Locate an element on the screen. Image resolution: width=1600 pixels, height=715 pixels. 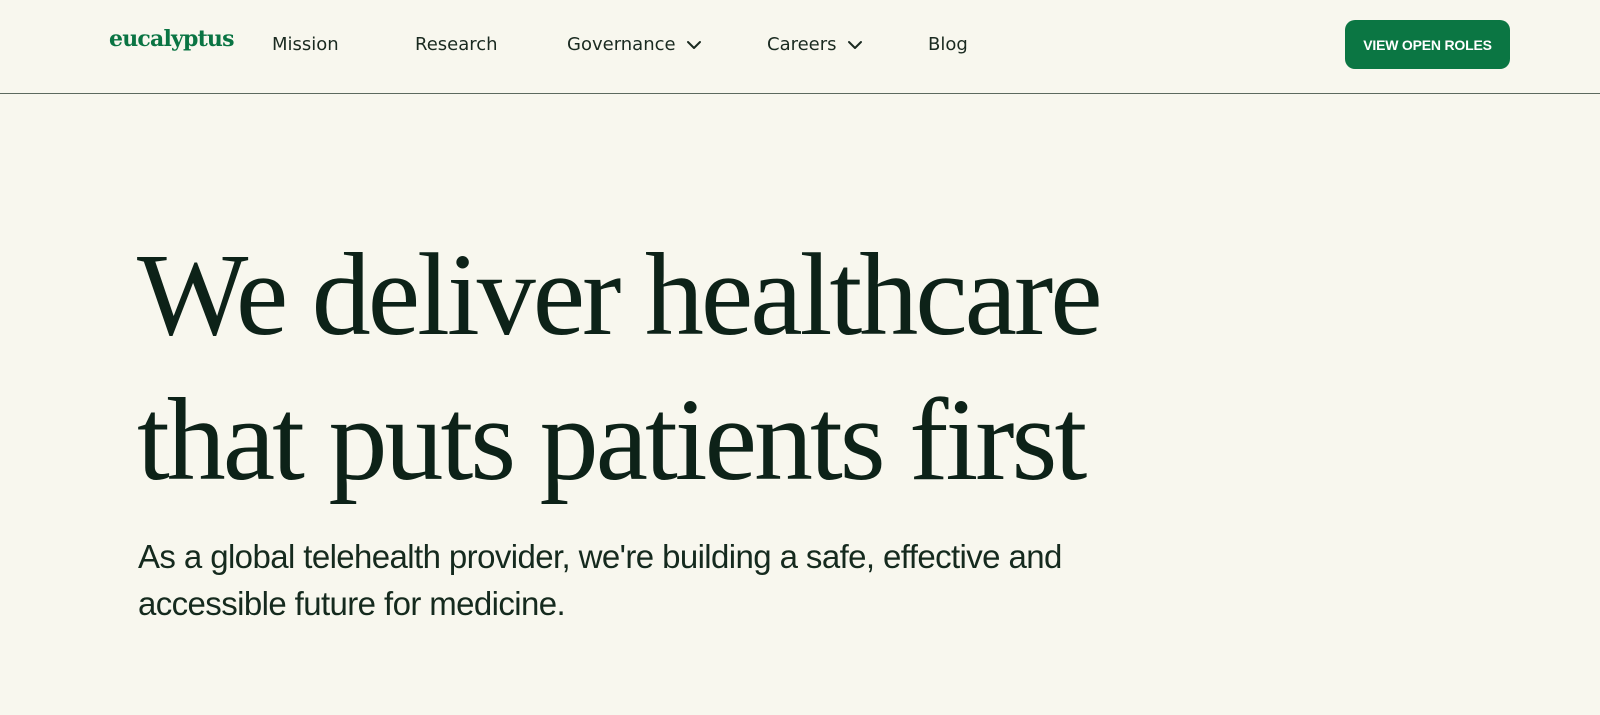
nav-blog: Blog is located at coordinates (948, 45).